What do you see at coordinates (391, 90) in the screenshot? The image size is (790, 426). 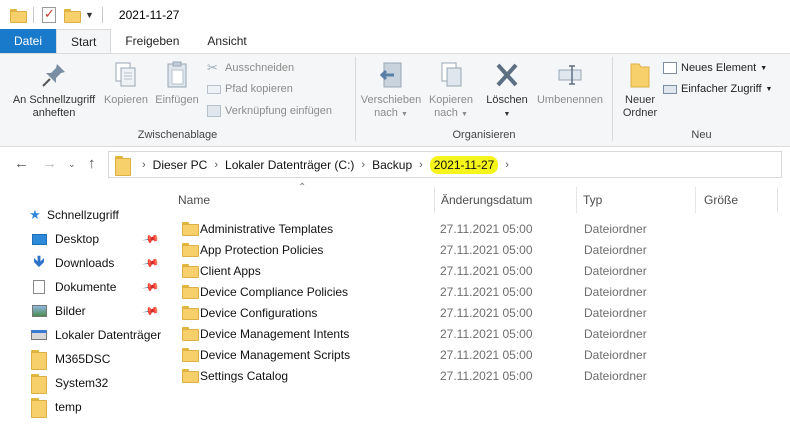 I see `move-to-button: Verschieben nach ▼` at bounding box center [391, 90].